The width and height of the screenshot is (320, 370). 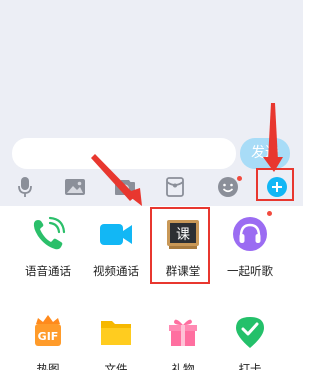 I want to click on arrow-to-classroom, so click(x=116, y=180).